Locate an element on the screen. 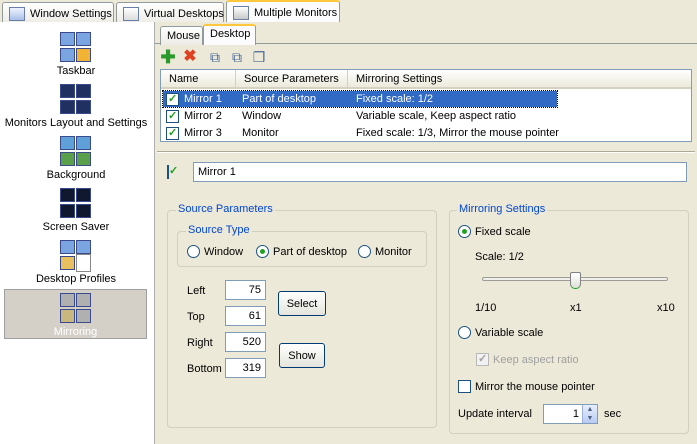 The image size is (697, 444). left-label: Left is located at coordinates (196, 291).